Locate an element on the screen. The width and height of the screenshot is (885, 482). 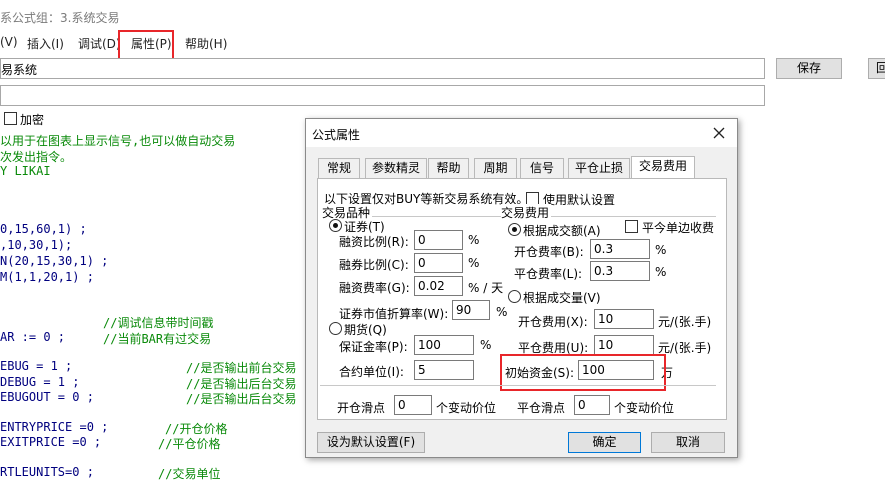
by-amount-label: 根据成交额(A) is located at coordinates (562, 231).